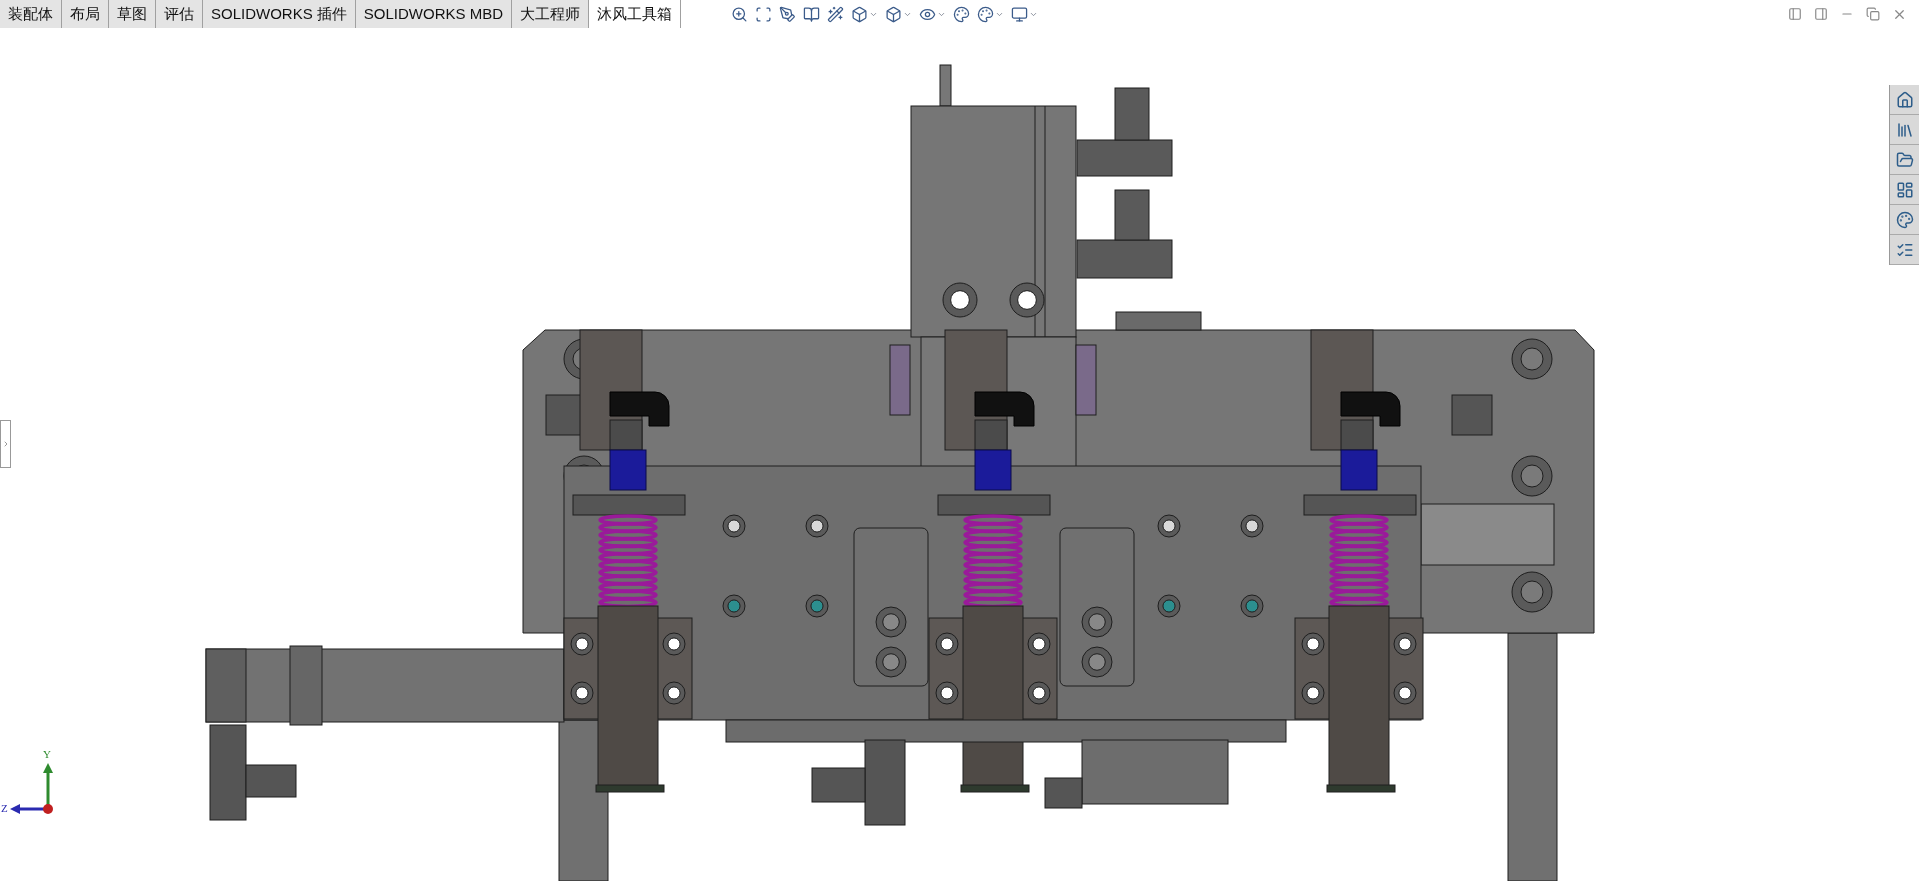  What do you see at coordinates (1821, 14) in the screenshot?
I see `tile-right-icon` at bounding box center [1821, 14].